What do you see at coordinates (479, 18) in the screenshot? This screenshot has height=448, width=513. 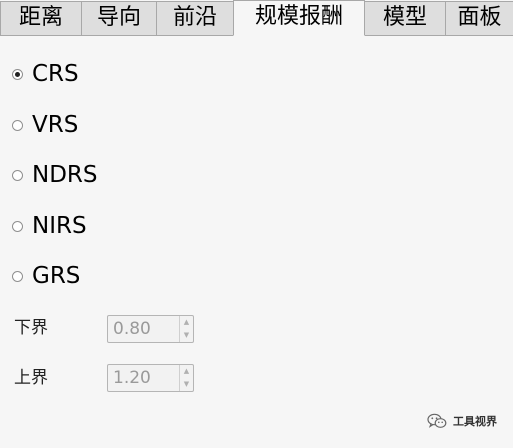 I see `tab-panel: 面板` at bounding box center [479, 18].